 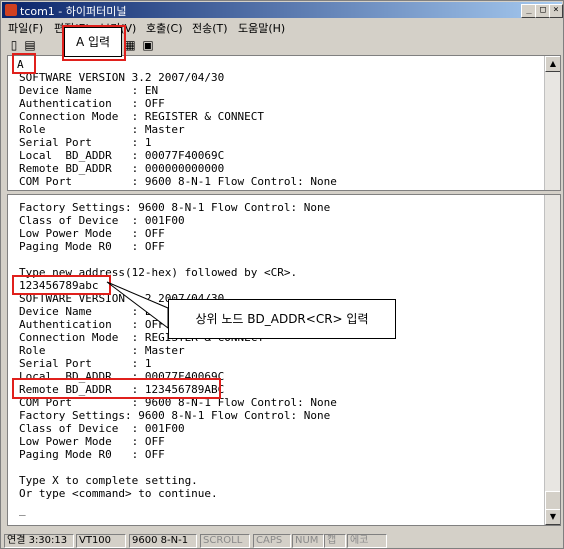 What do you see at coordinates (282, 319) in the screenshot?
I see `callout-upper-node: 상위 노드 BD_ADDR<CR> 입력` at bounding box center [282, 319].